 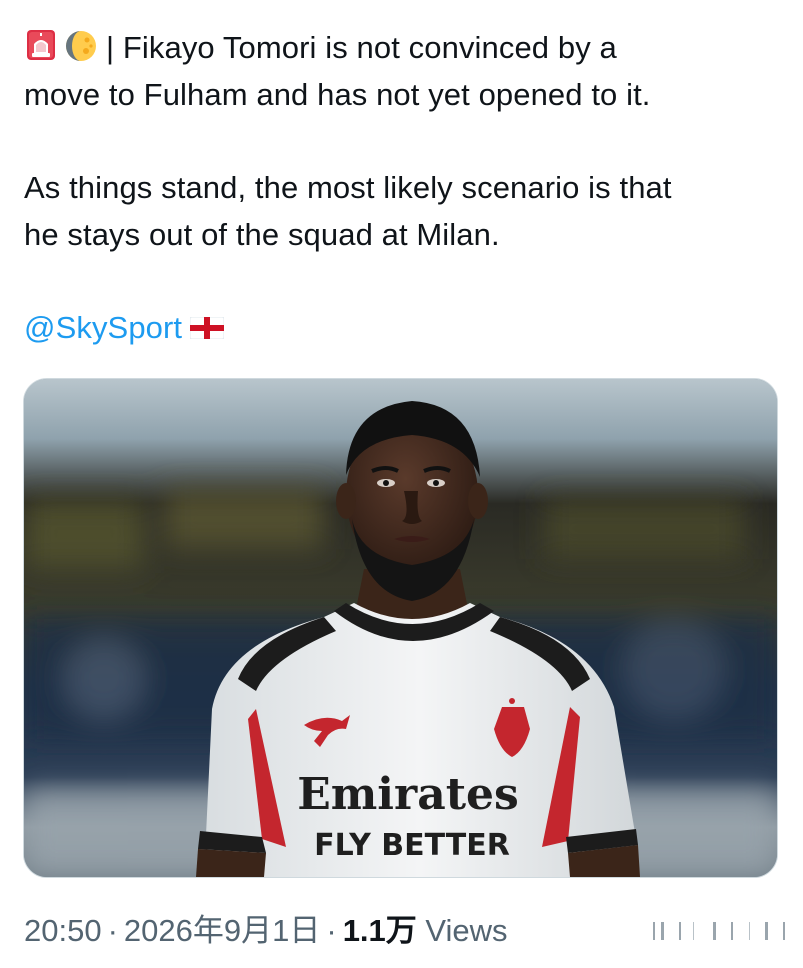 What do you see at coordinates (719, 931) in the screenshot?
I see `watermark-icon` at bounding box center [719, 931].